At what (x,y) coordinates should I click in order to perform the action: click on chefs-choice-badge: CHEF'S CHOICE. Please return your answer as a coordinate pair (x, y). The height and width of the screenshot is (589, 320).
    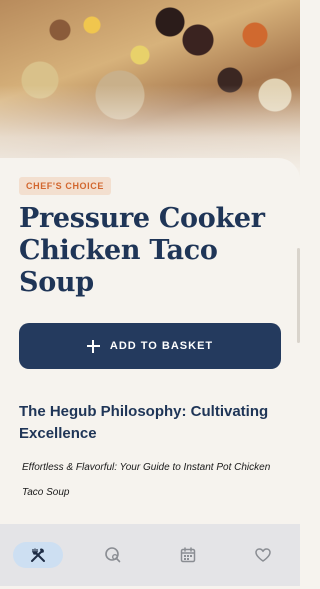
    Looking at the image, I should click on (65, 186).